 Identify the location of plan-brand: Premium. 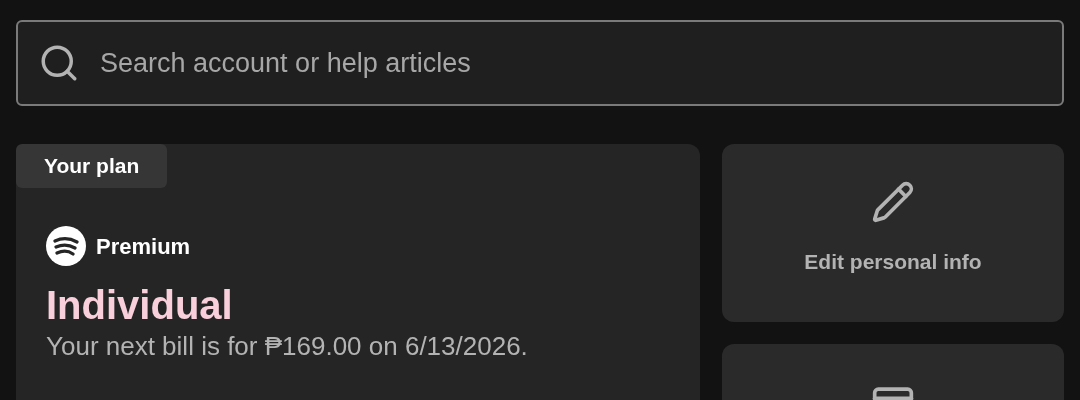
(143, 246).